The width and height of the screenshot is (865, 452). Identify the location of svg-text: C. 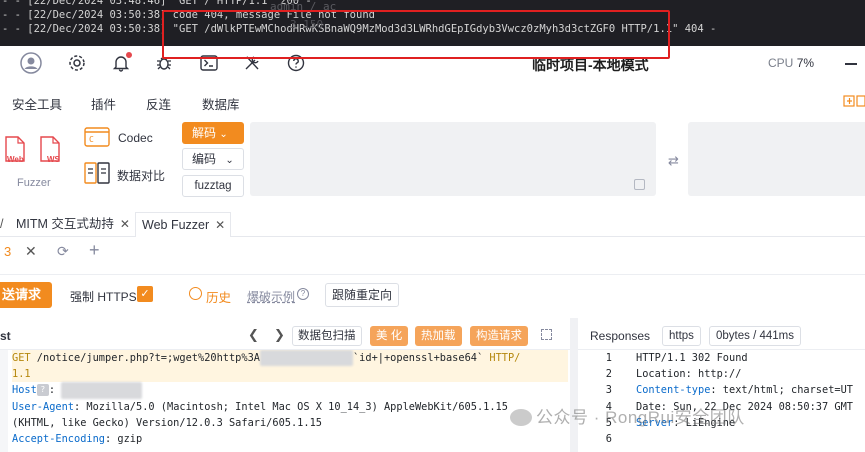
(91, 139).